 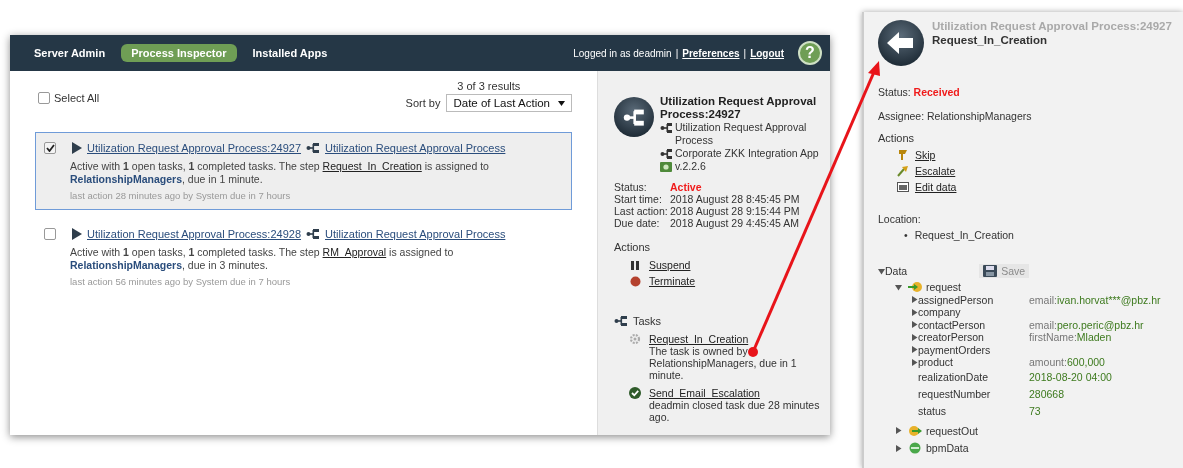 What do you see at coordinates (936, 187) in the screenshot?
I see `action-link: Edit data` at bounding box center [936, 187].